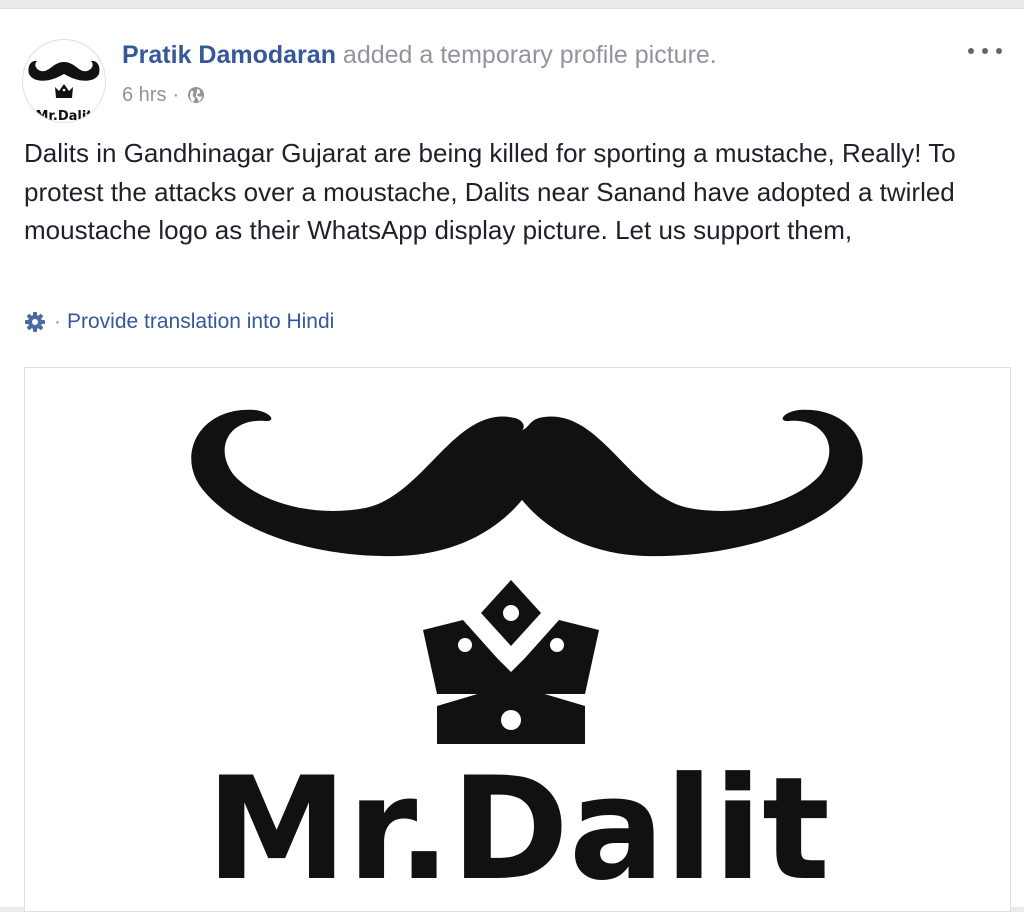  I want to click on moustache-shape, so click(527, 483).